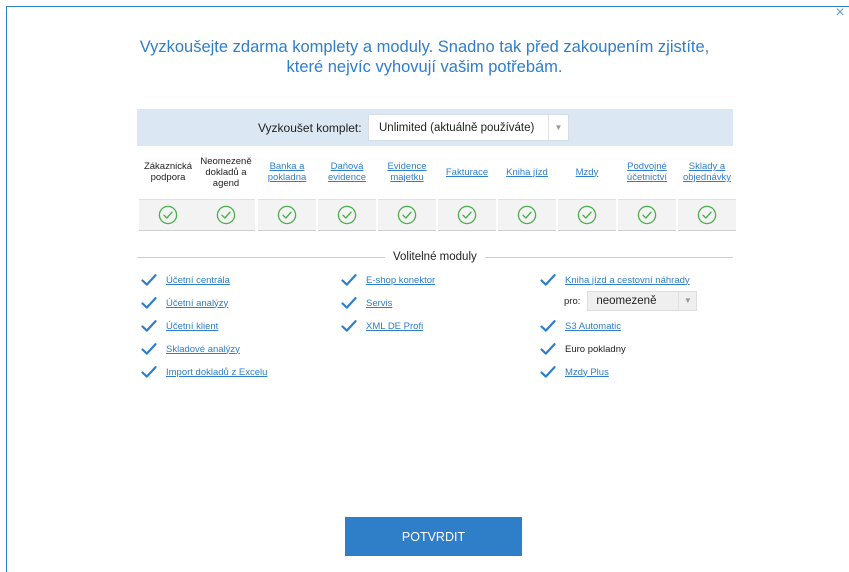 The width and height of the screenshot is (849, 572). Describe the element at coordinates (203, 349) in the screenshot. I see `module-label: Skladové analýzy` at that location.